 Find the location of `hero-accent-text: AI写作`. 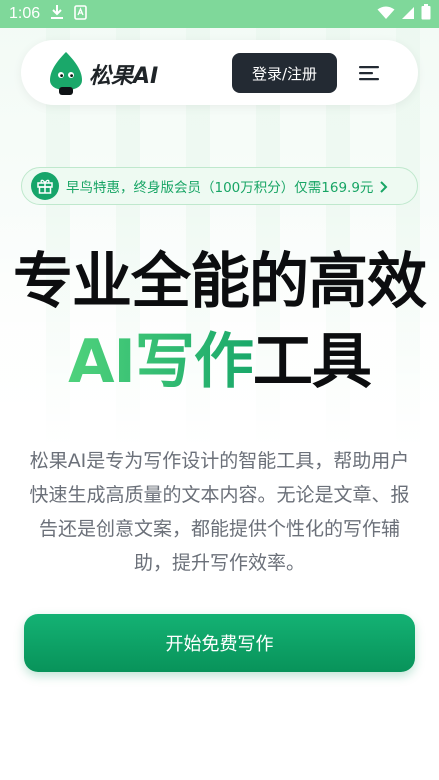

hero-accent-text: AI写作 is located at coordinates (161, 362).